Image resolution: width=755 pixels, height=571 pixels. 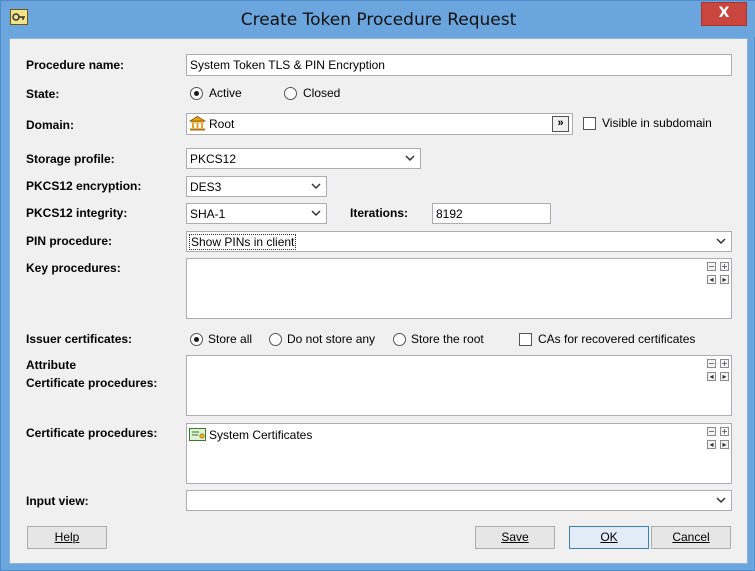 I want to click on visible-in-subdomain-label: Visible in subdomain, so click(x=657, y=123).